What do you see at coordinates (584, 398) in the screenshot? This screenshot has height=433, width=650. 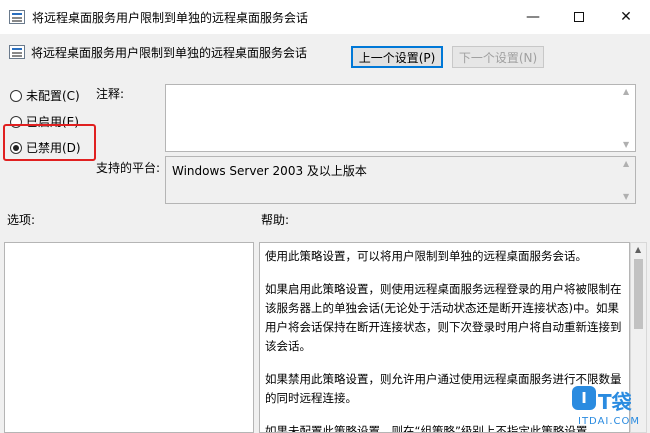 I see `watermark-mark: I` at bounding box center [584, 398].